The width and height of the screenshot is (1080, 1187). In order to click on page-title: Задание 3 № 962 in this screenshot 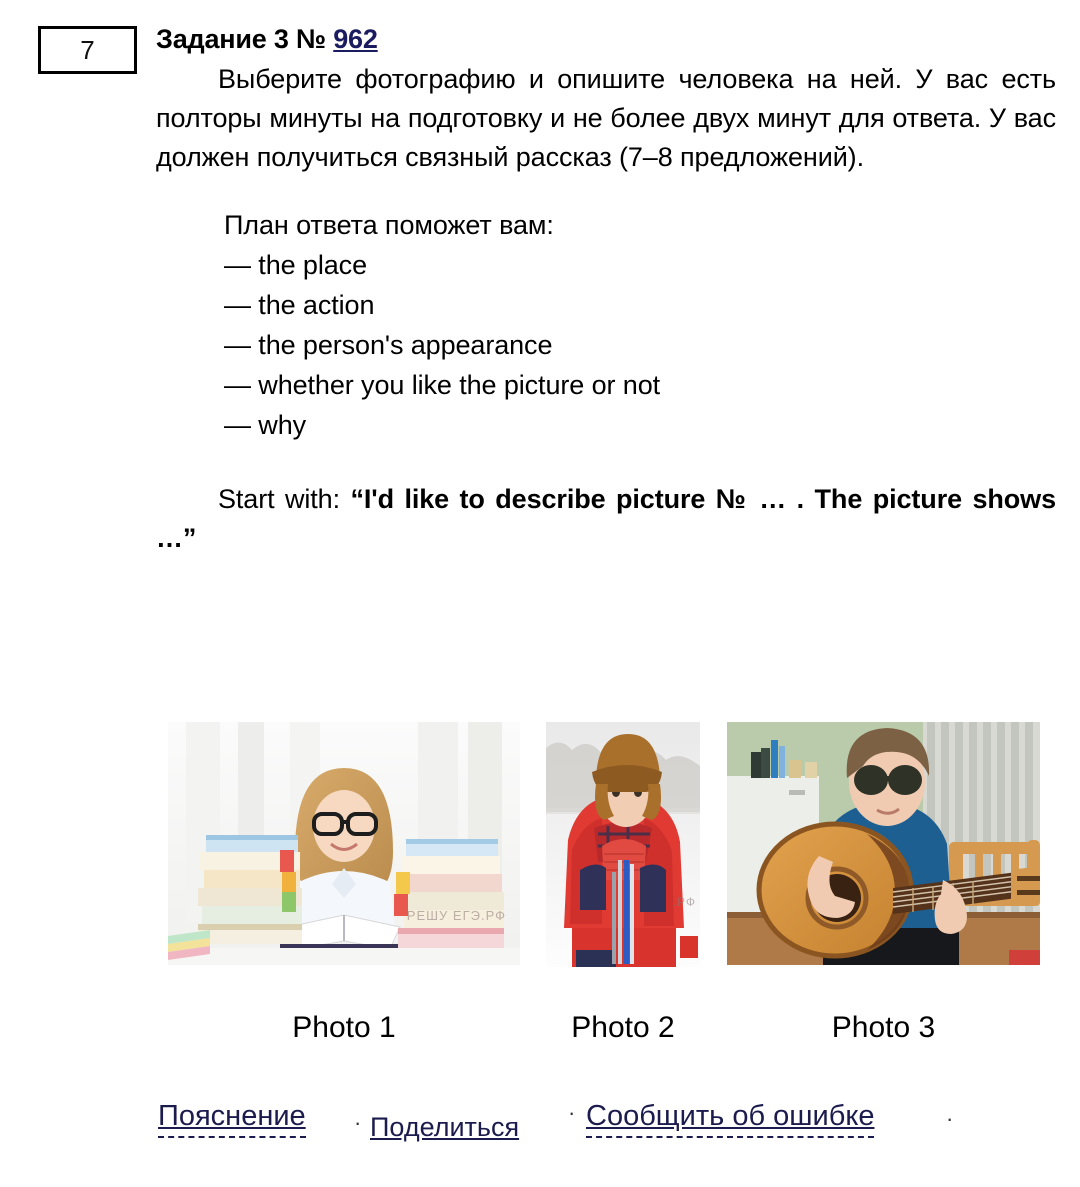, I will do `click(606, 40)`.